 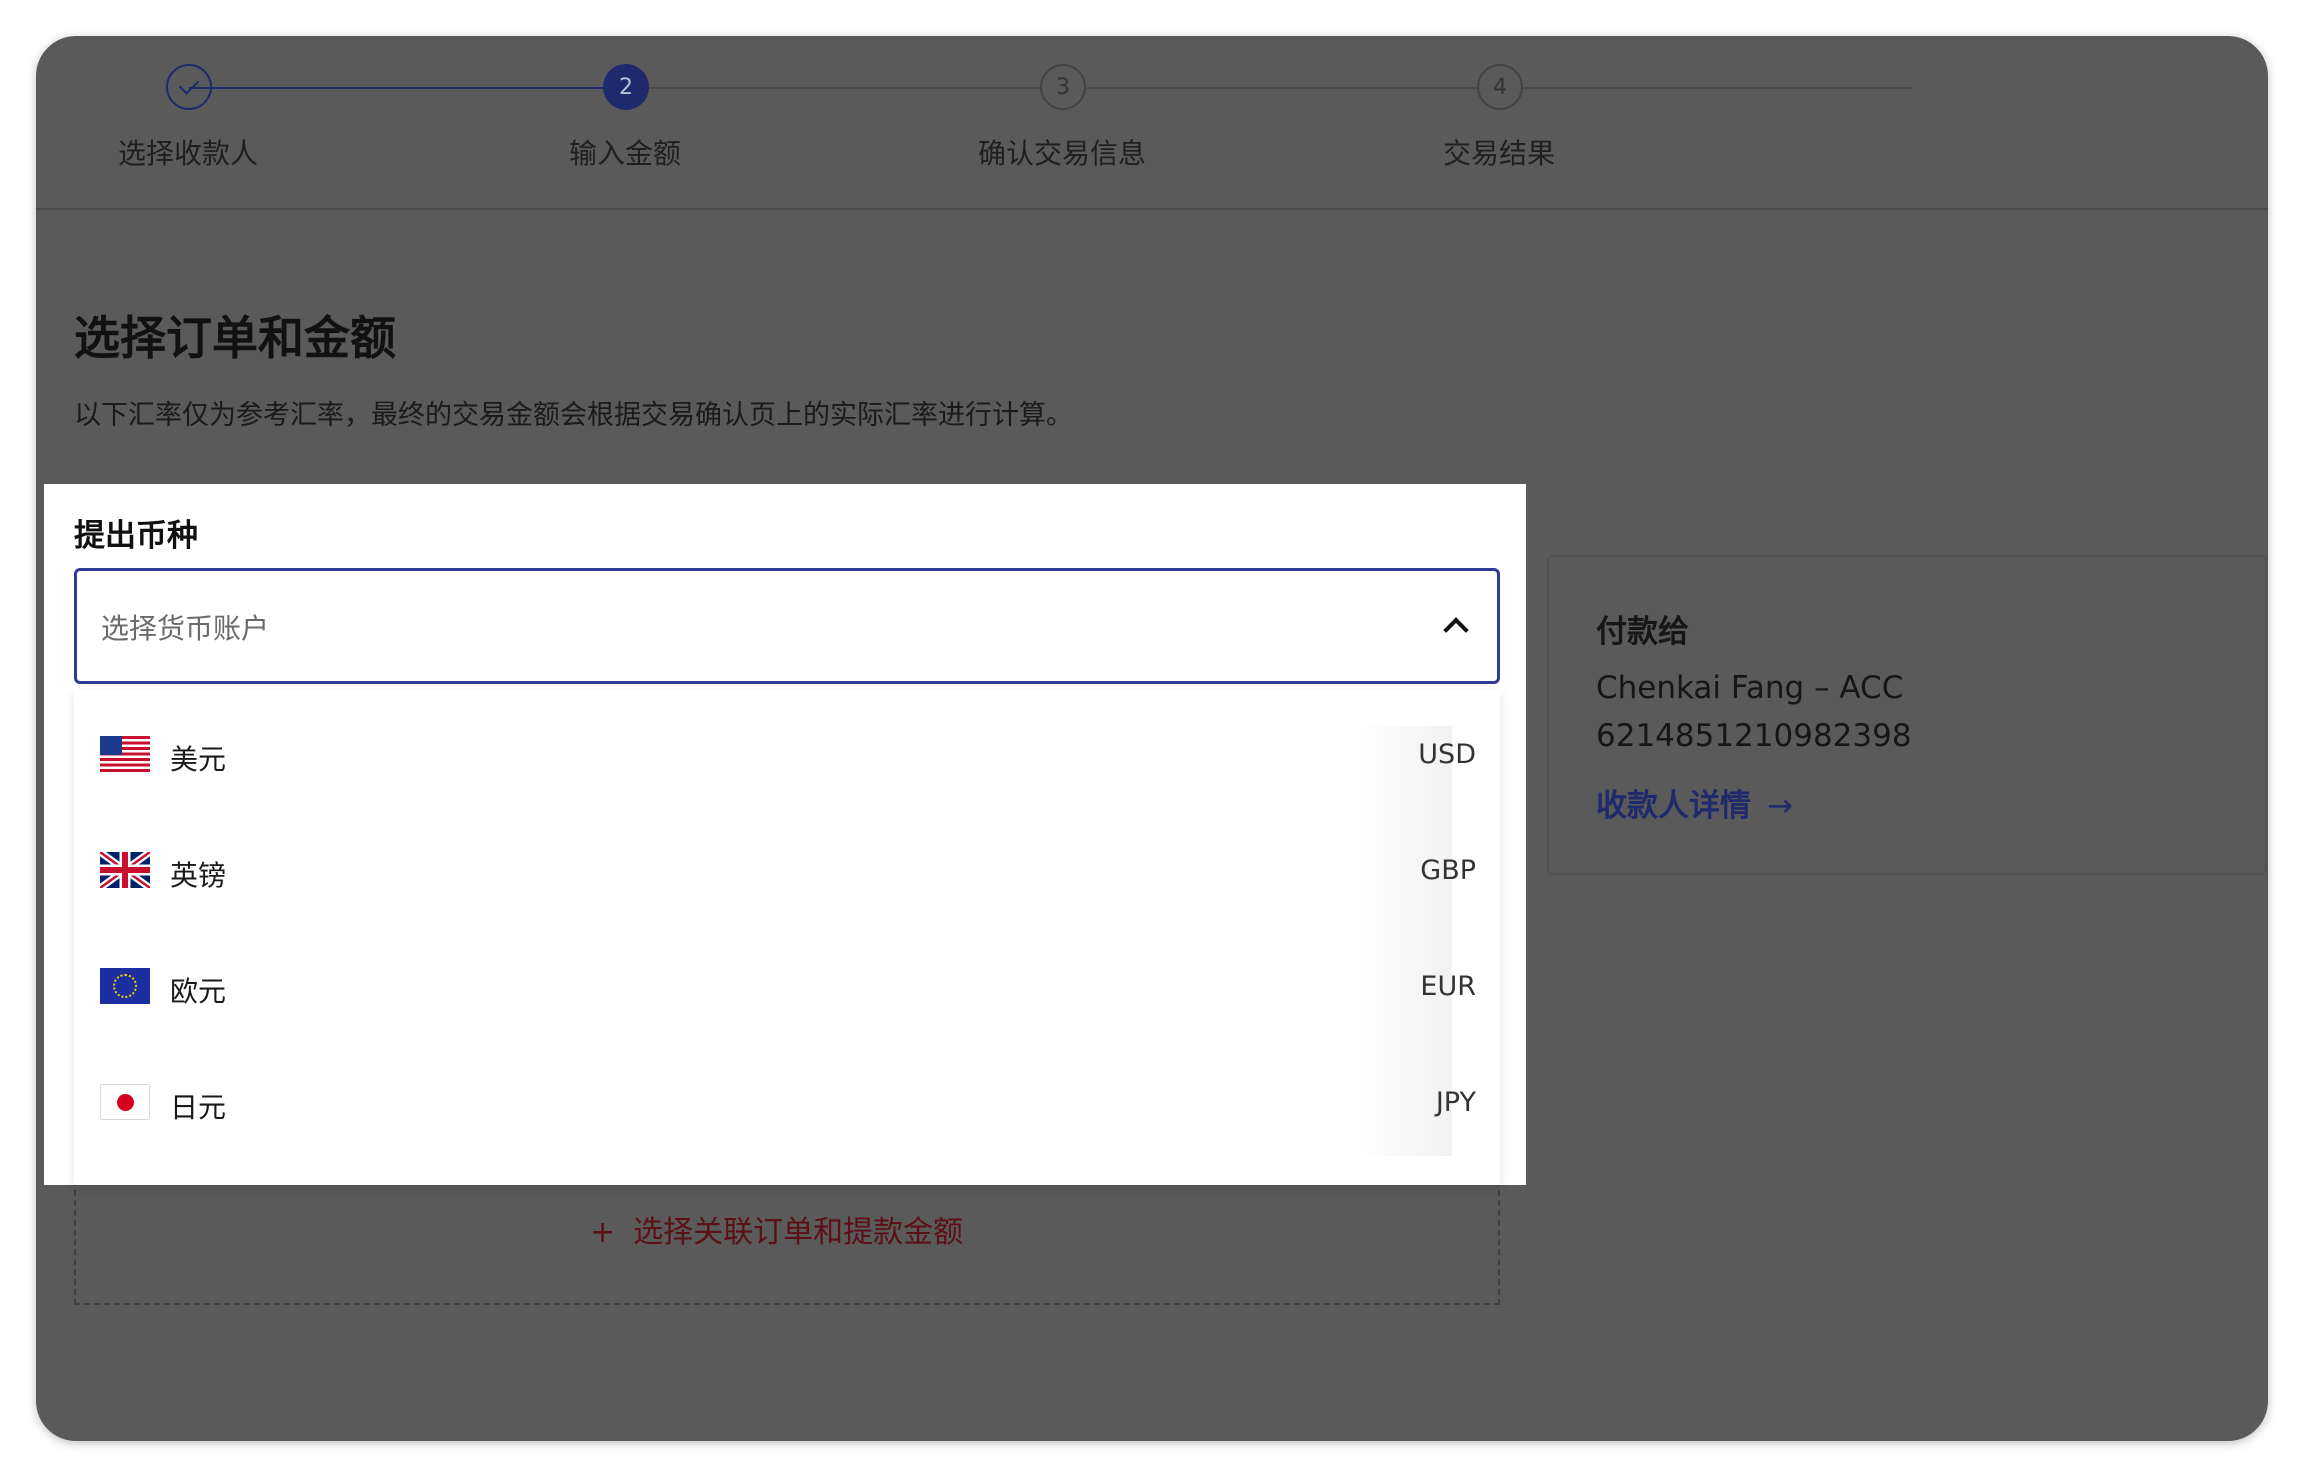 I want to click on step-1-check-icon, so click(x=189, y=87).